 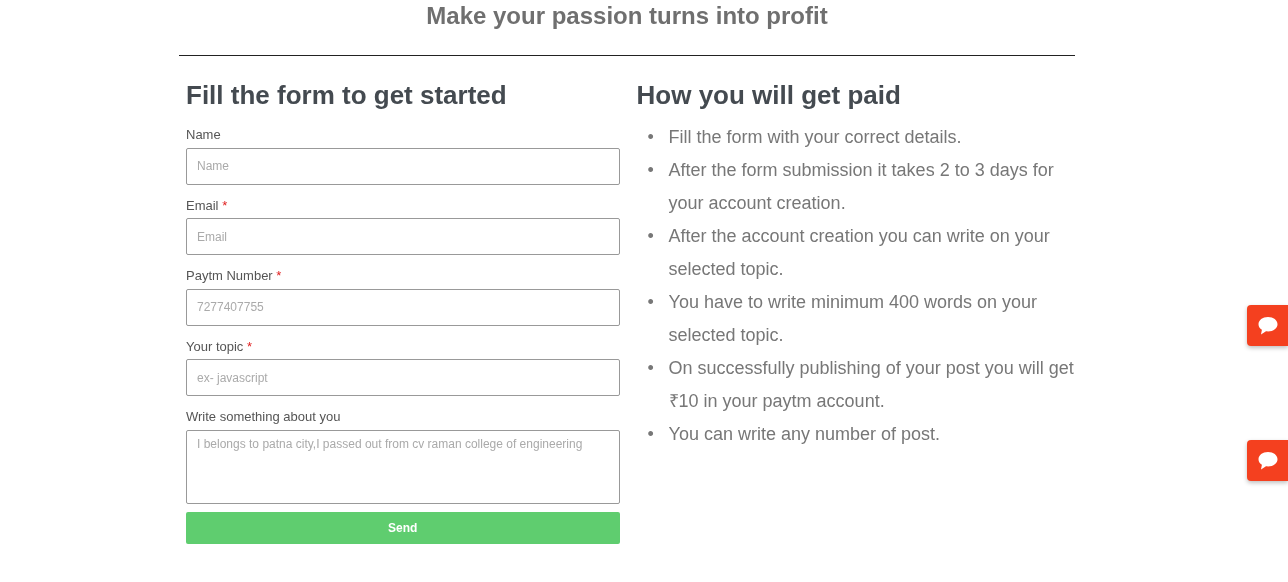 What do you see at coordinates (403, 237) in the screenshot?
I see `input-field: Email` at bounding box center [403, 237].